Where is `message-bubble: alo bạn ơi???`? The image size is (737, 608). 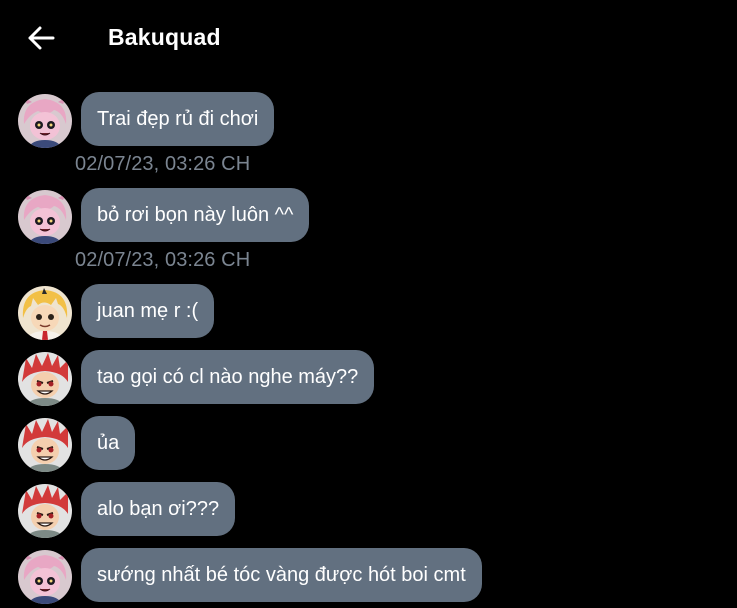
message-bubble: alo bạn ơi??? is located at coordinates (158, 509).